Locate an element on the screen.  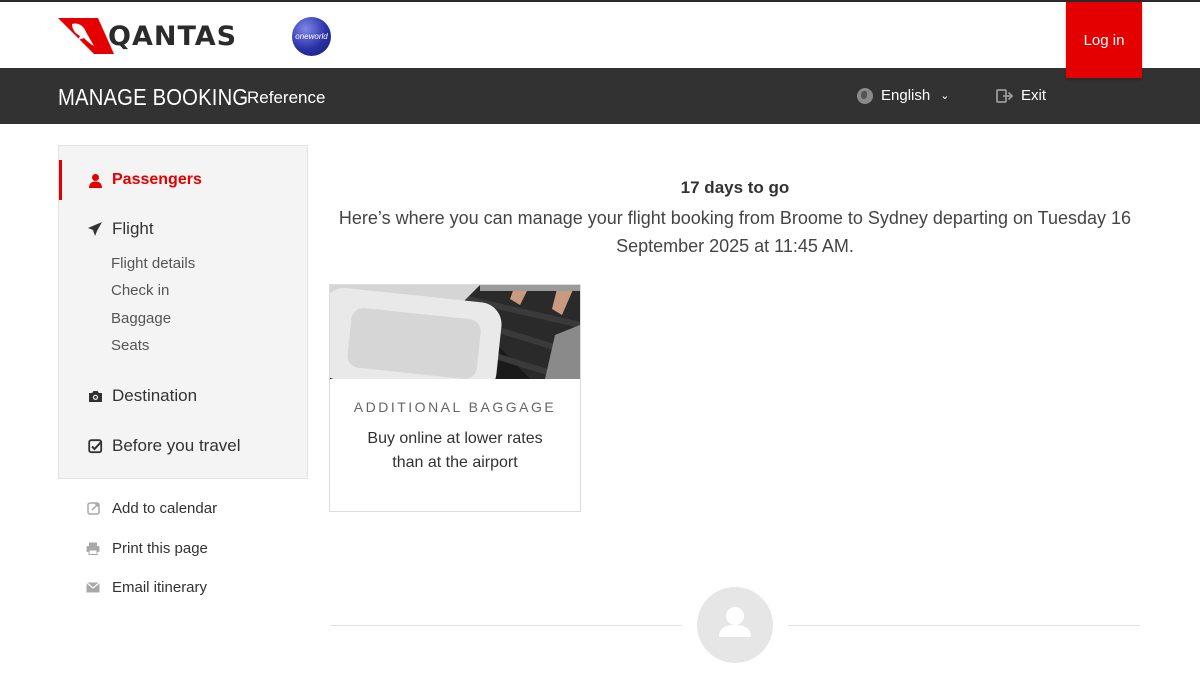
divider-right is located at coordinates (964, 625).